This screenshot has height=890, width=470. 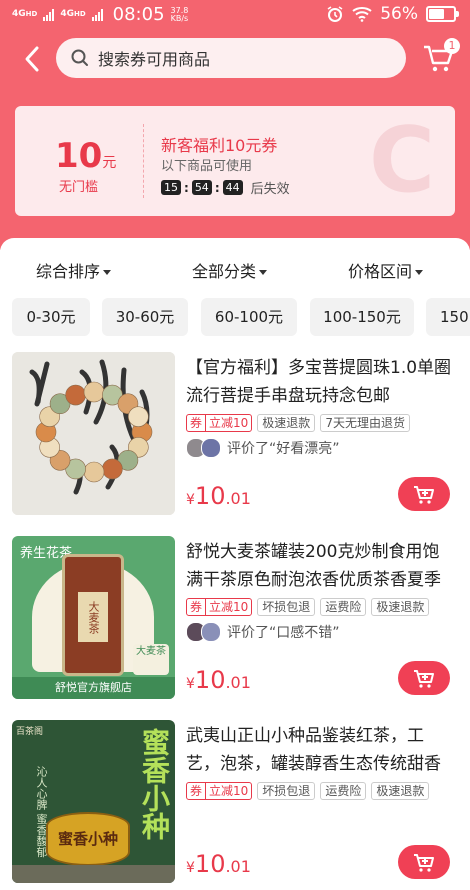 I want to click on clock: 08:05, so click(x=138, y=14).